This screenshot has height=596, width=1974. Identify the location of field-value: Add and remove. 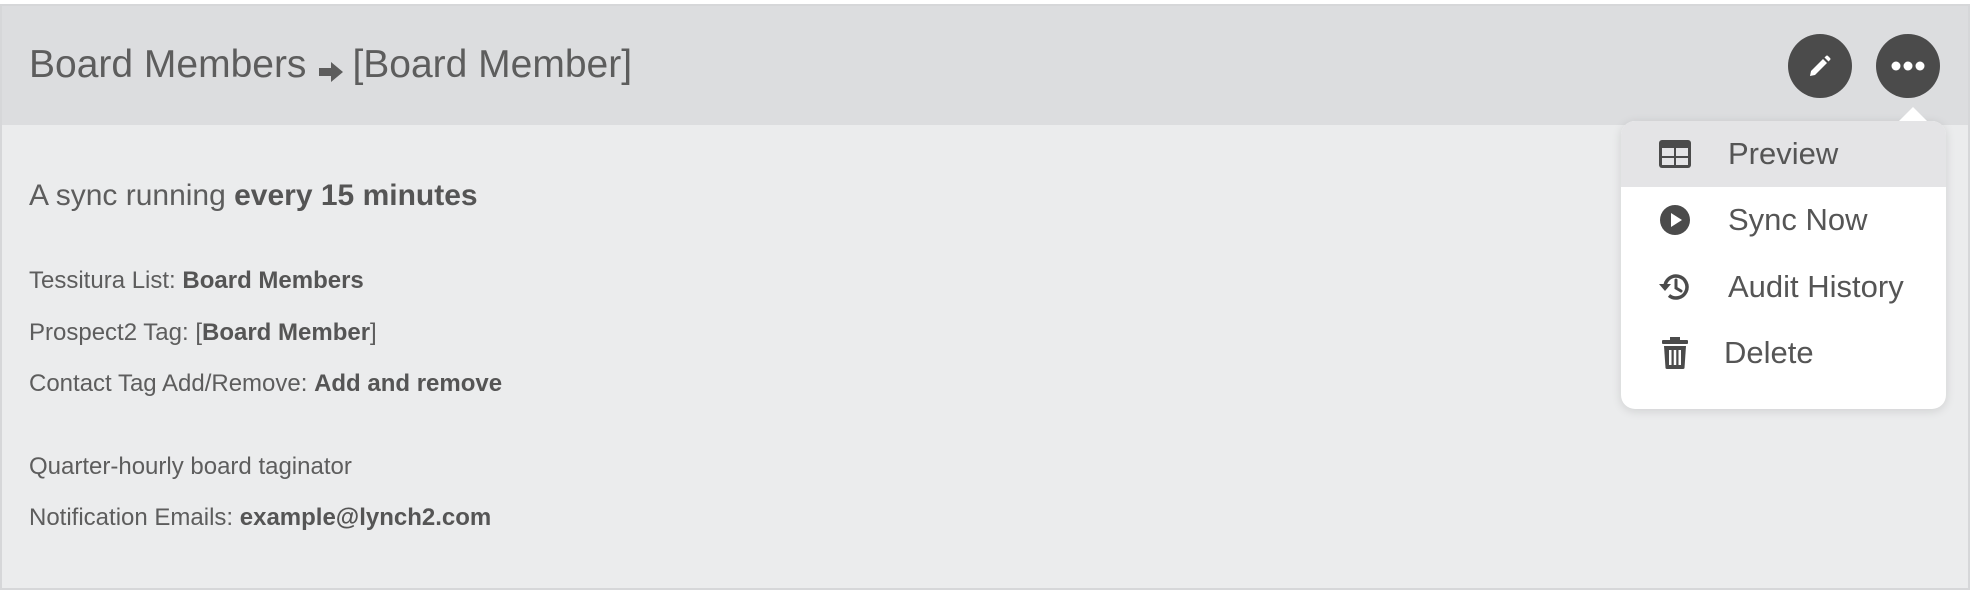
(408, 383).